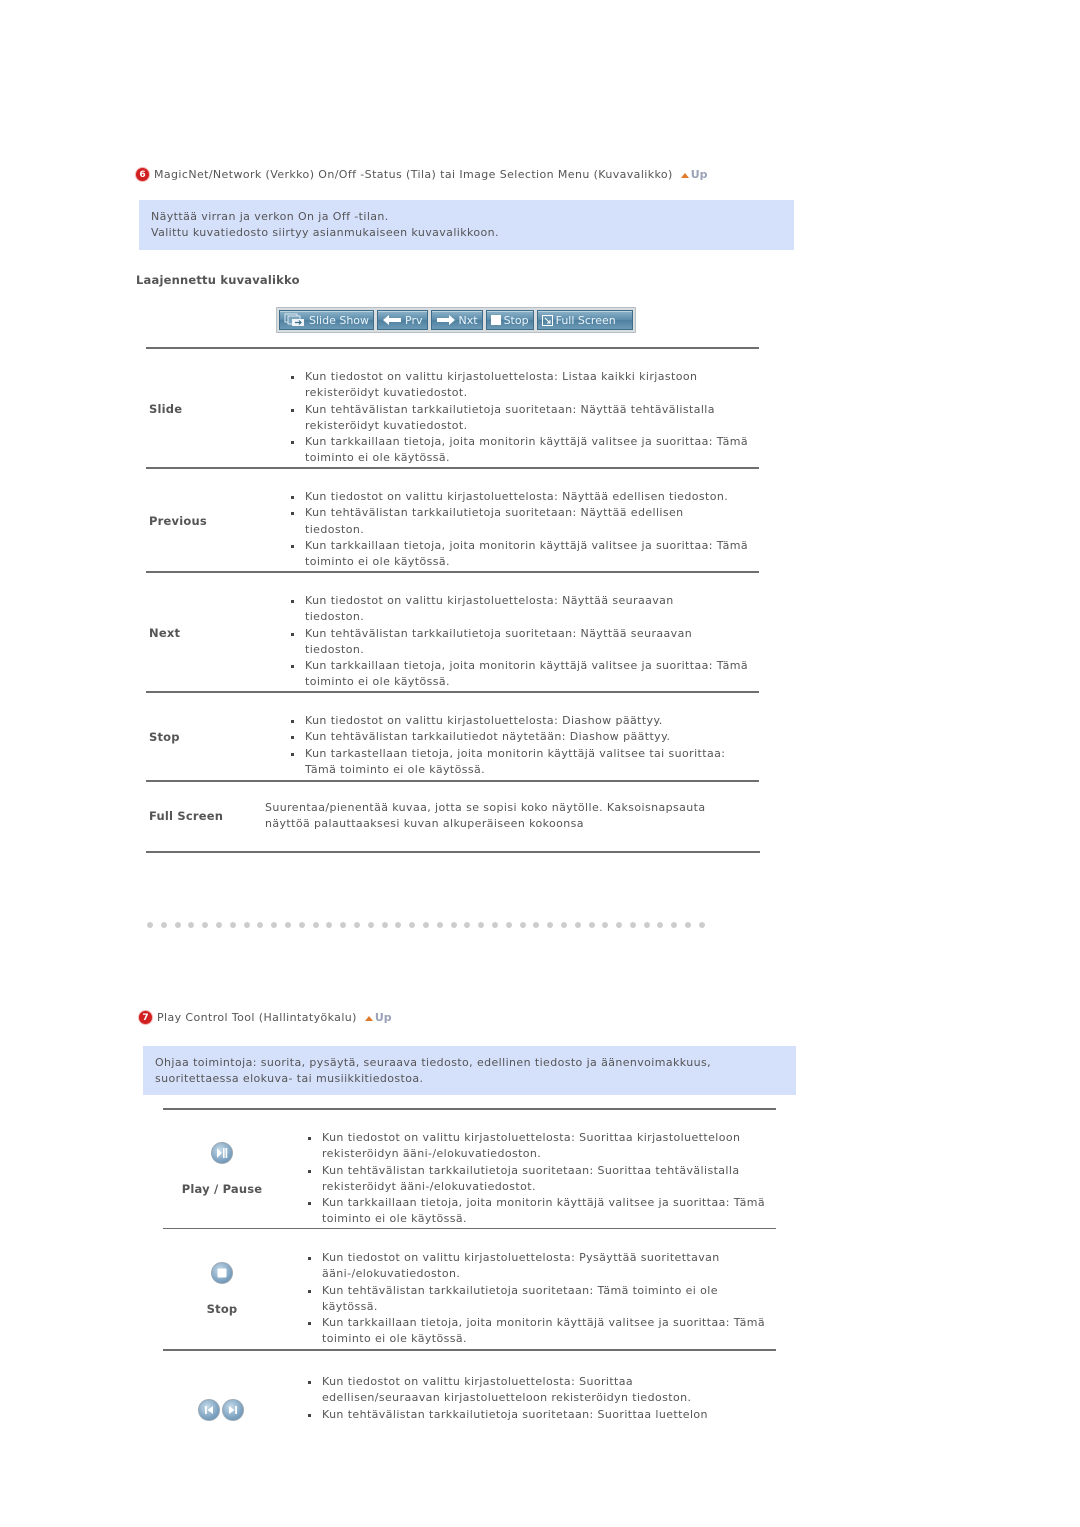 The image size is (1080, 1527). I want to click on slideshow-toolbar: Slide Show Prv Nxt Stop Full Screen, so click(456, 320).